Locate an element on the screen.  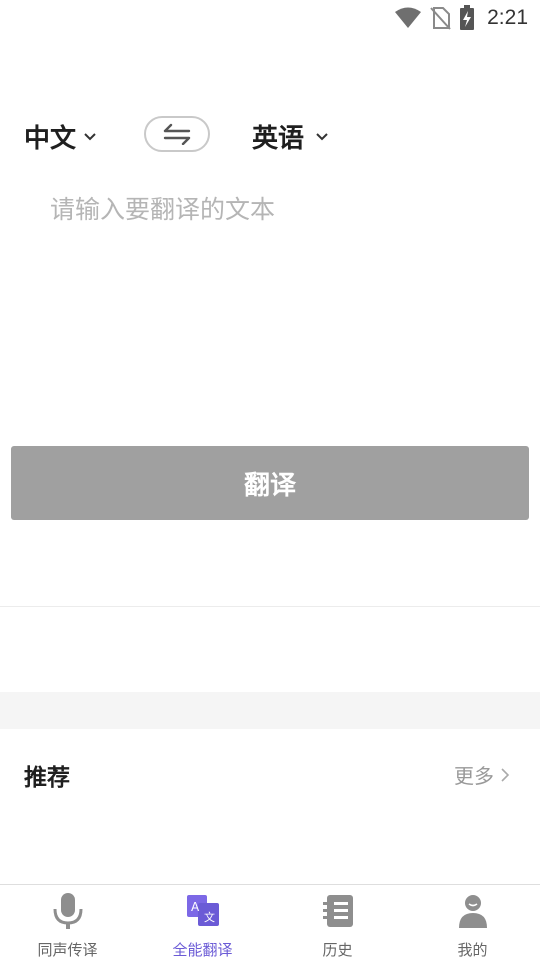
chevron-right-icon is located at coordinates (505, 774).